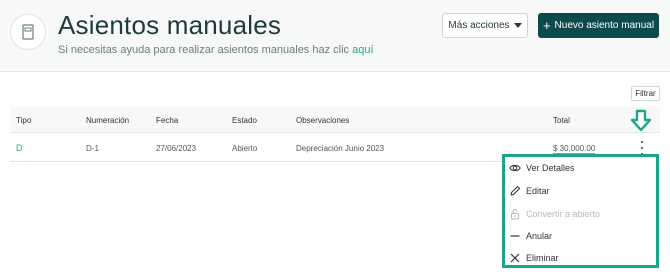 This screenshot has height=278, width=670. Describe the element at coordinates (645, 93) in the screenshot. I see `filter-button: Filtrar` at that location.